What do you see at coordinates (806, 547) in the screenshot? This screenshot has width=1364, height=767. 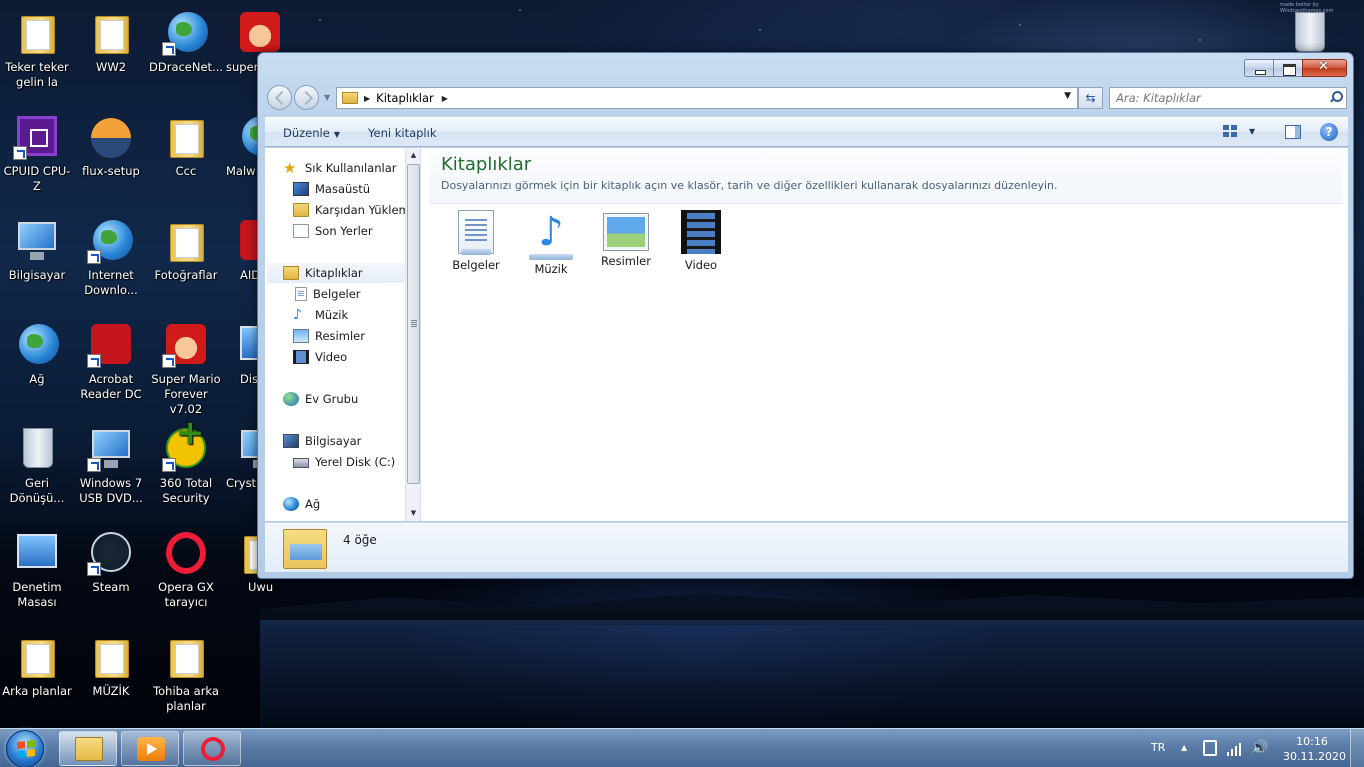 I see `details-pane: 4 öğe` at bounding box center [806, 547].